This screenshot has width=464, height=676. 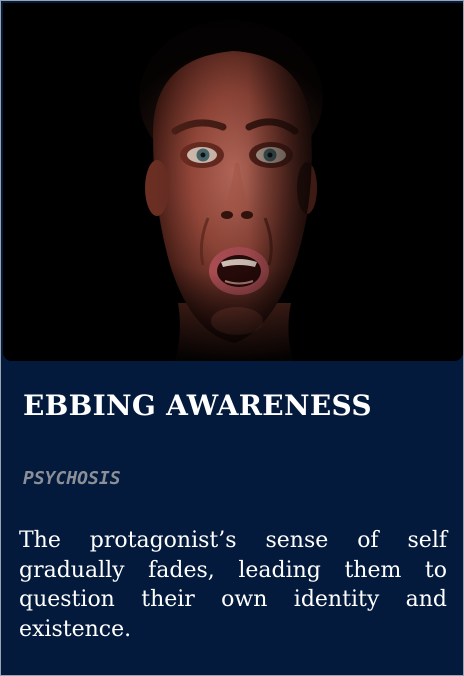 I want to click on category-label: PSYCHOSIS, so click(x=72, y=478).